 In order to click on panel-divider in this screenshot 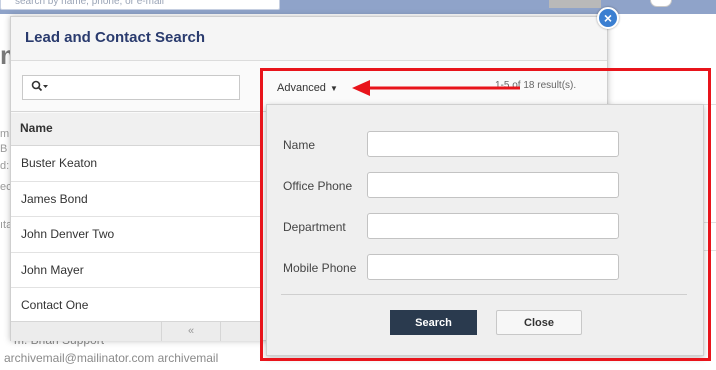, I will do `click(484, 294)`.